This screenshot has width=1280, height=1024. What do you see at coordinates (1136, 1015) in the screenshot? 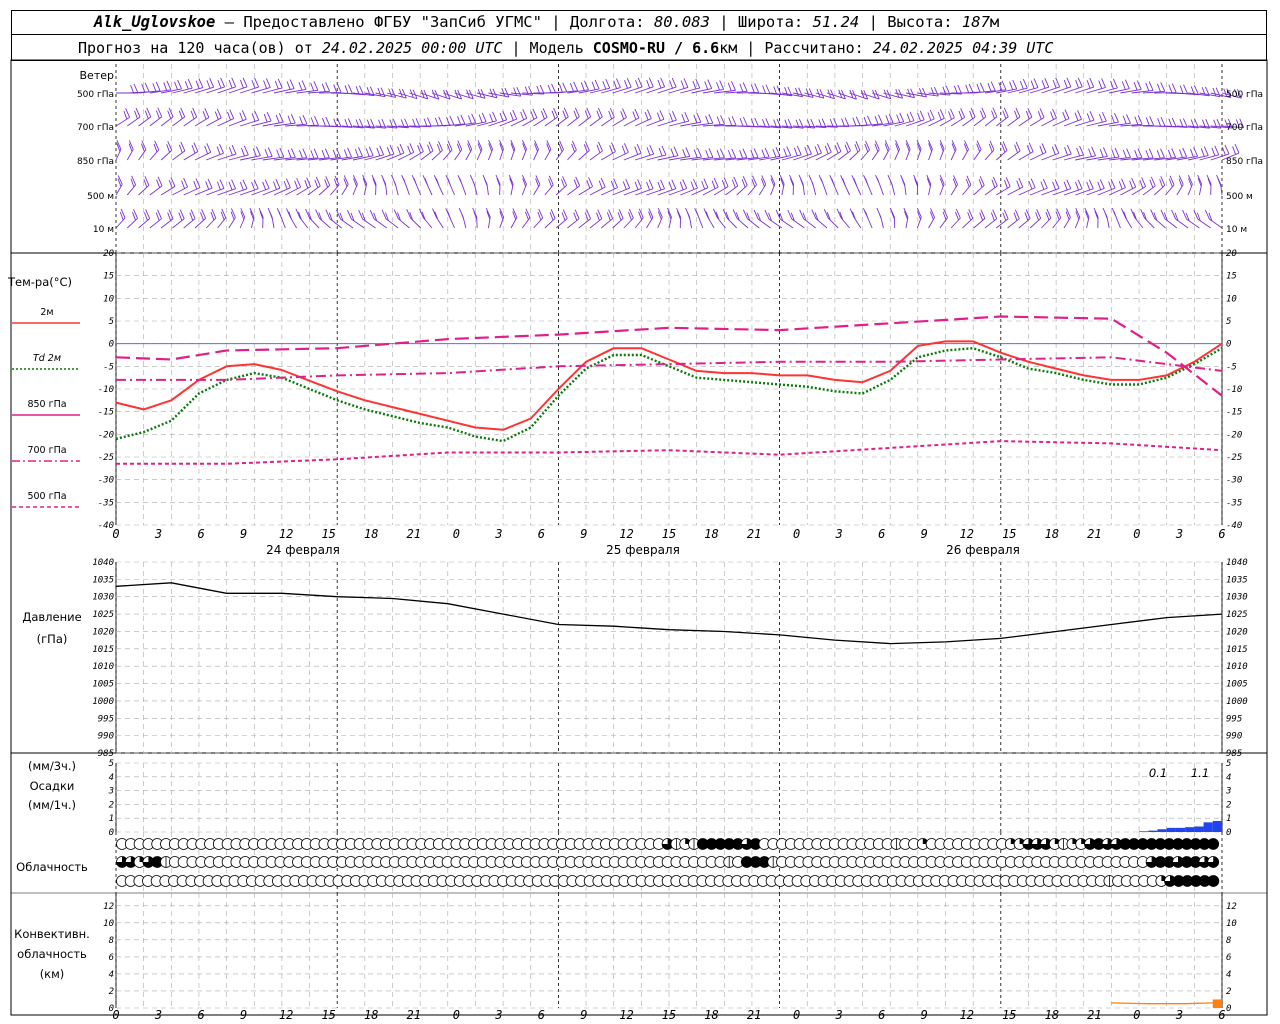
I see `xtick-1-24: 0` at bounding box center [1136, 1015].